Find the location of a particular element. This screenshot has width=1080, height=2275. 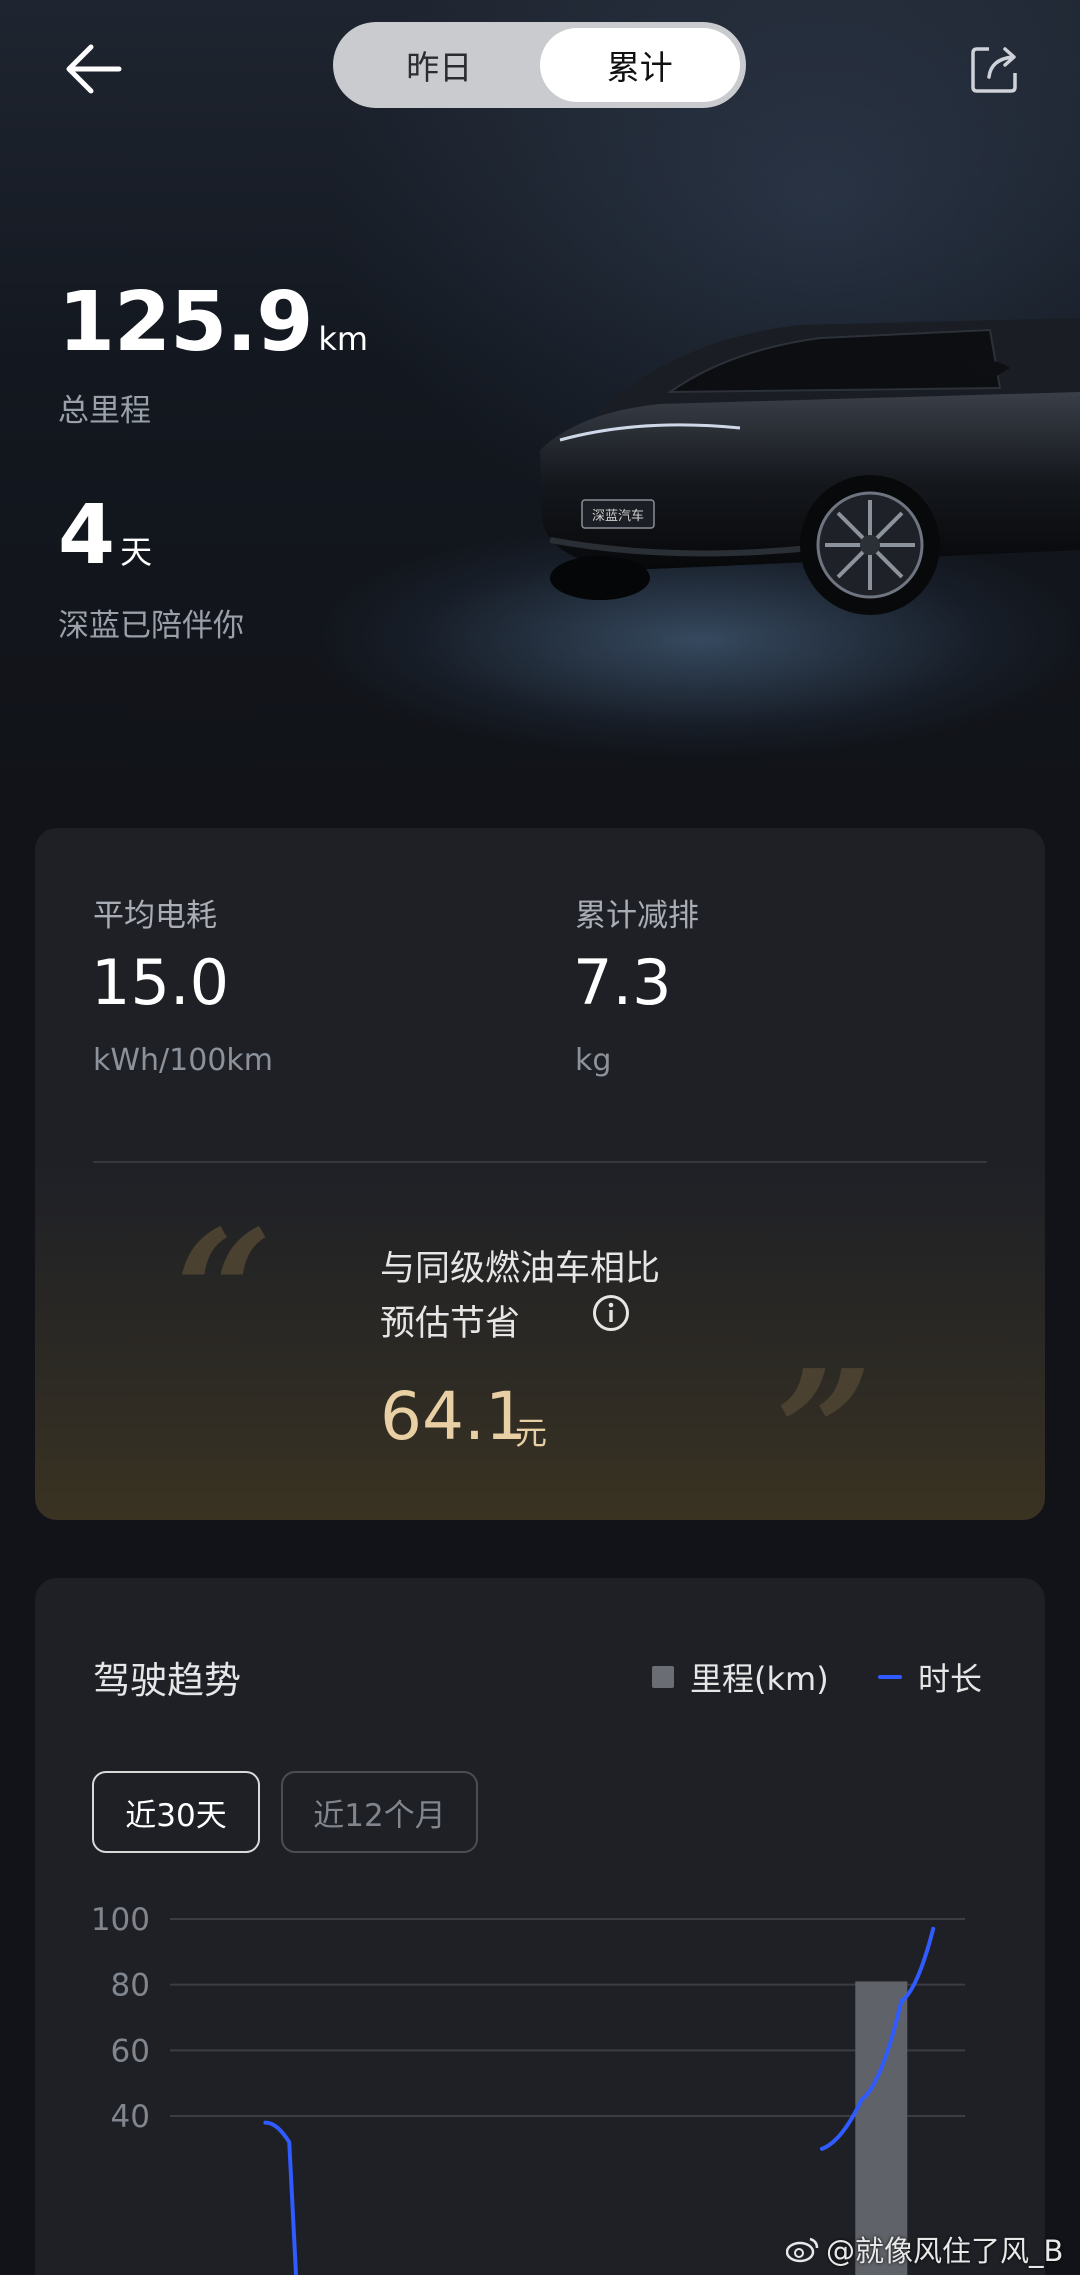

companion-days-unit: 天 is located at coordinates (136, 552).